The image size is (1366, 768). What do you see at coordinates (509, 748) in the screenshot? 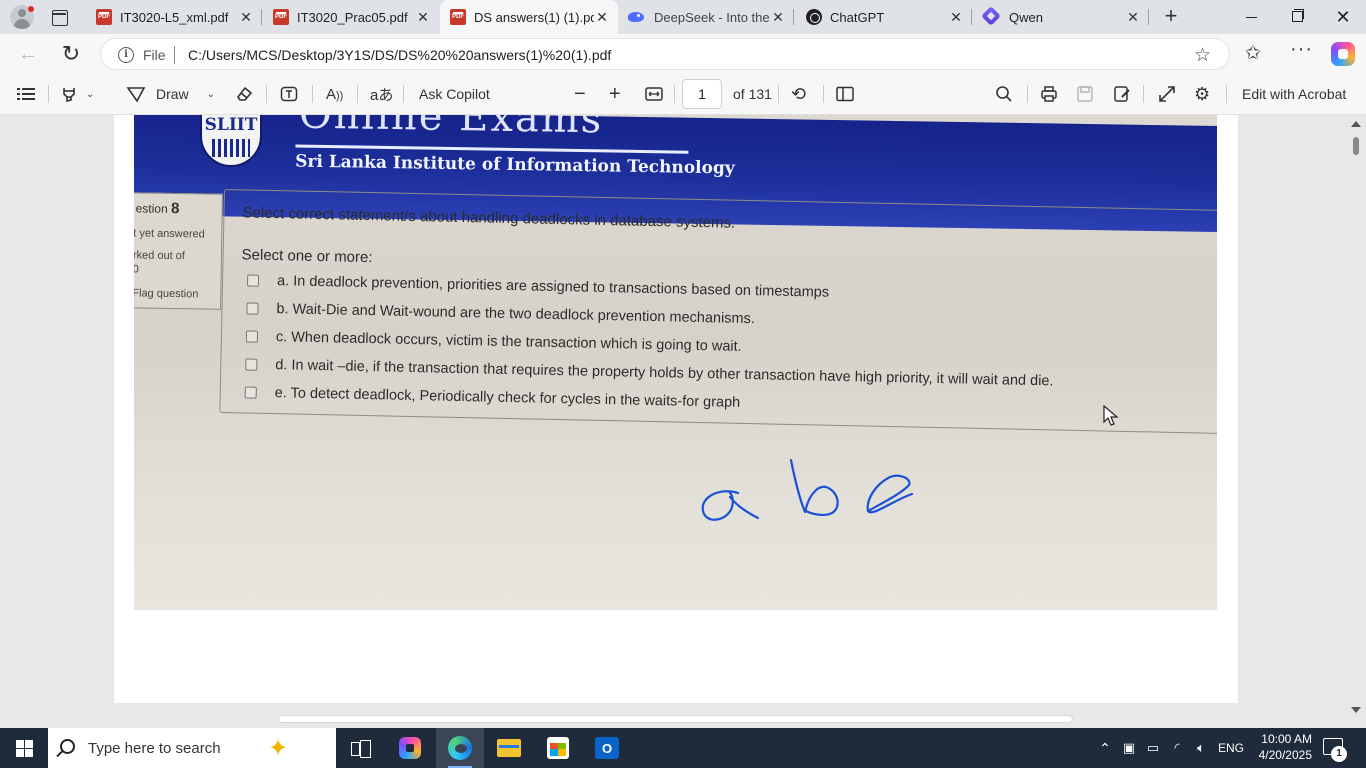
I see `file-explorer-app` at bounding box center [509, 748].